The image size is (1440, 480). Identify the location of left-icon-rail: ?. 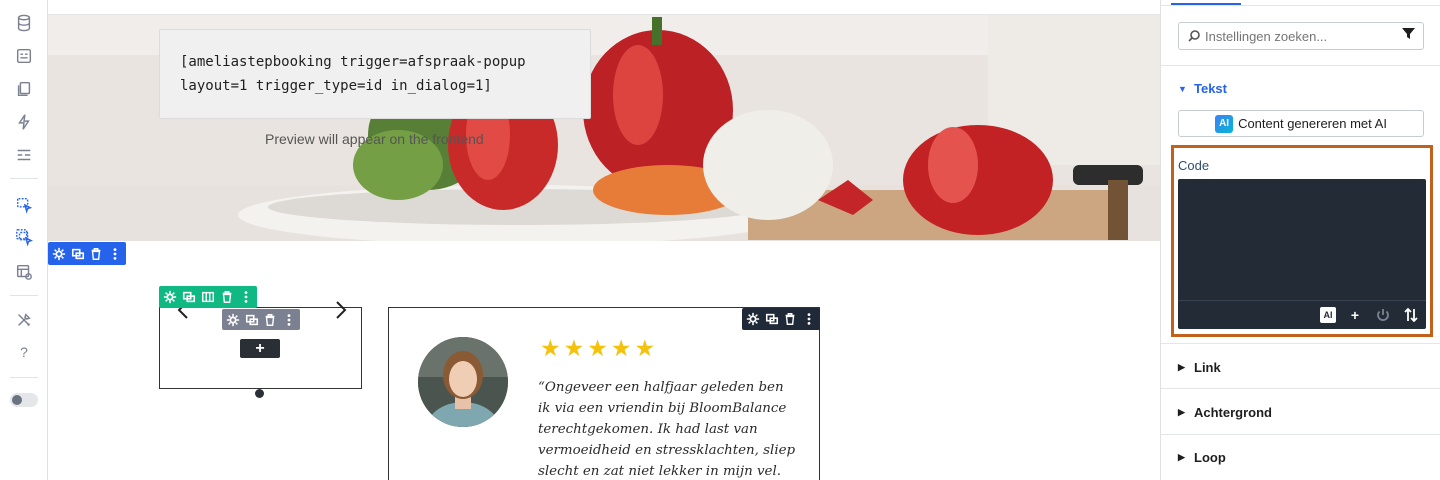
(24, 240).